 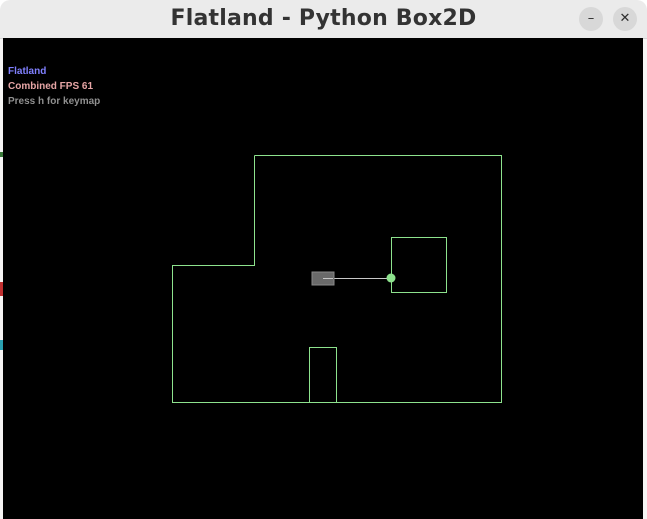 I want to click on minimize-icon: –, so click(x=591, y=18).